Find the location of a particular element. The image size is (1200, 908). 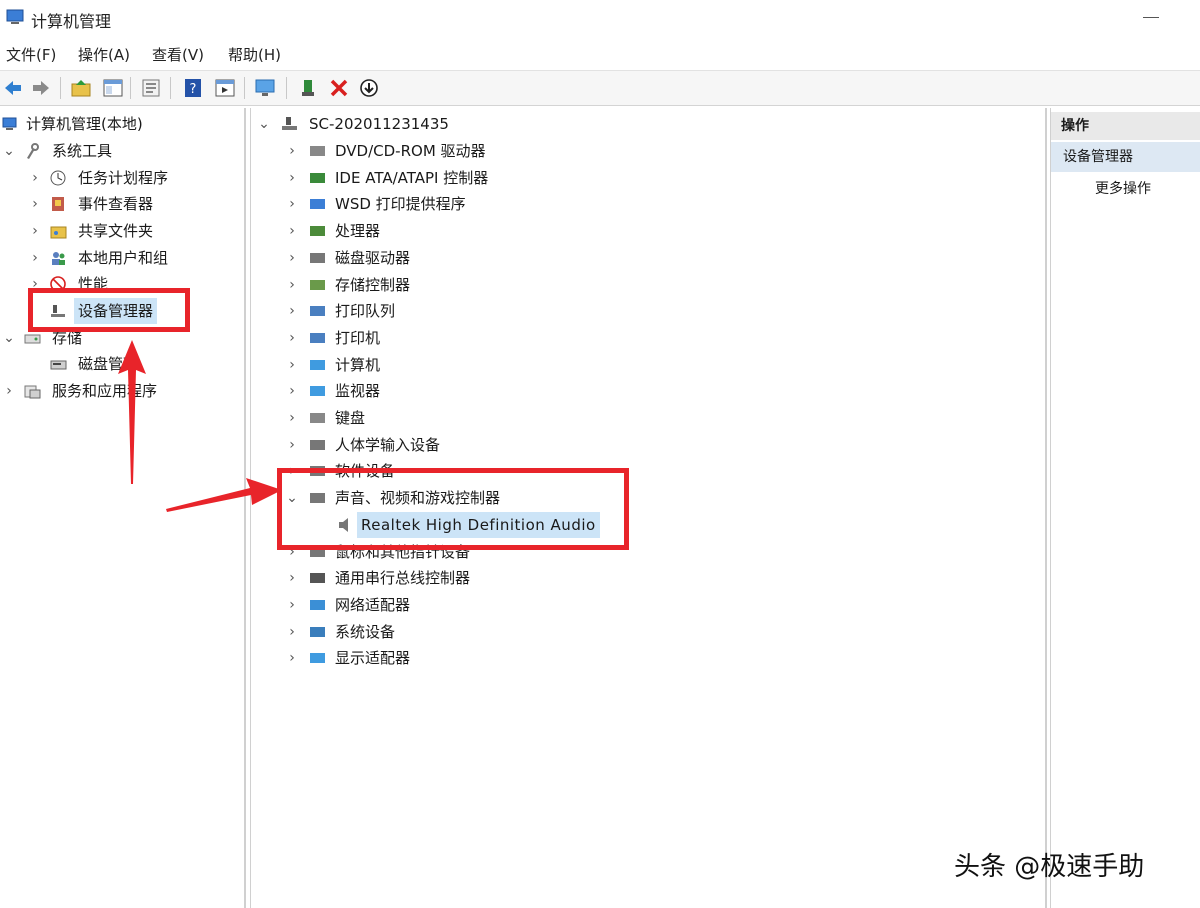

device-category-label: 存储控制器 is located at coordinates (373, 284).